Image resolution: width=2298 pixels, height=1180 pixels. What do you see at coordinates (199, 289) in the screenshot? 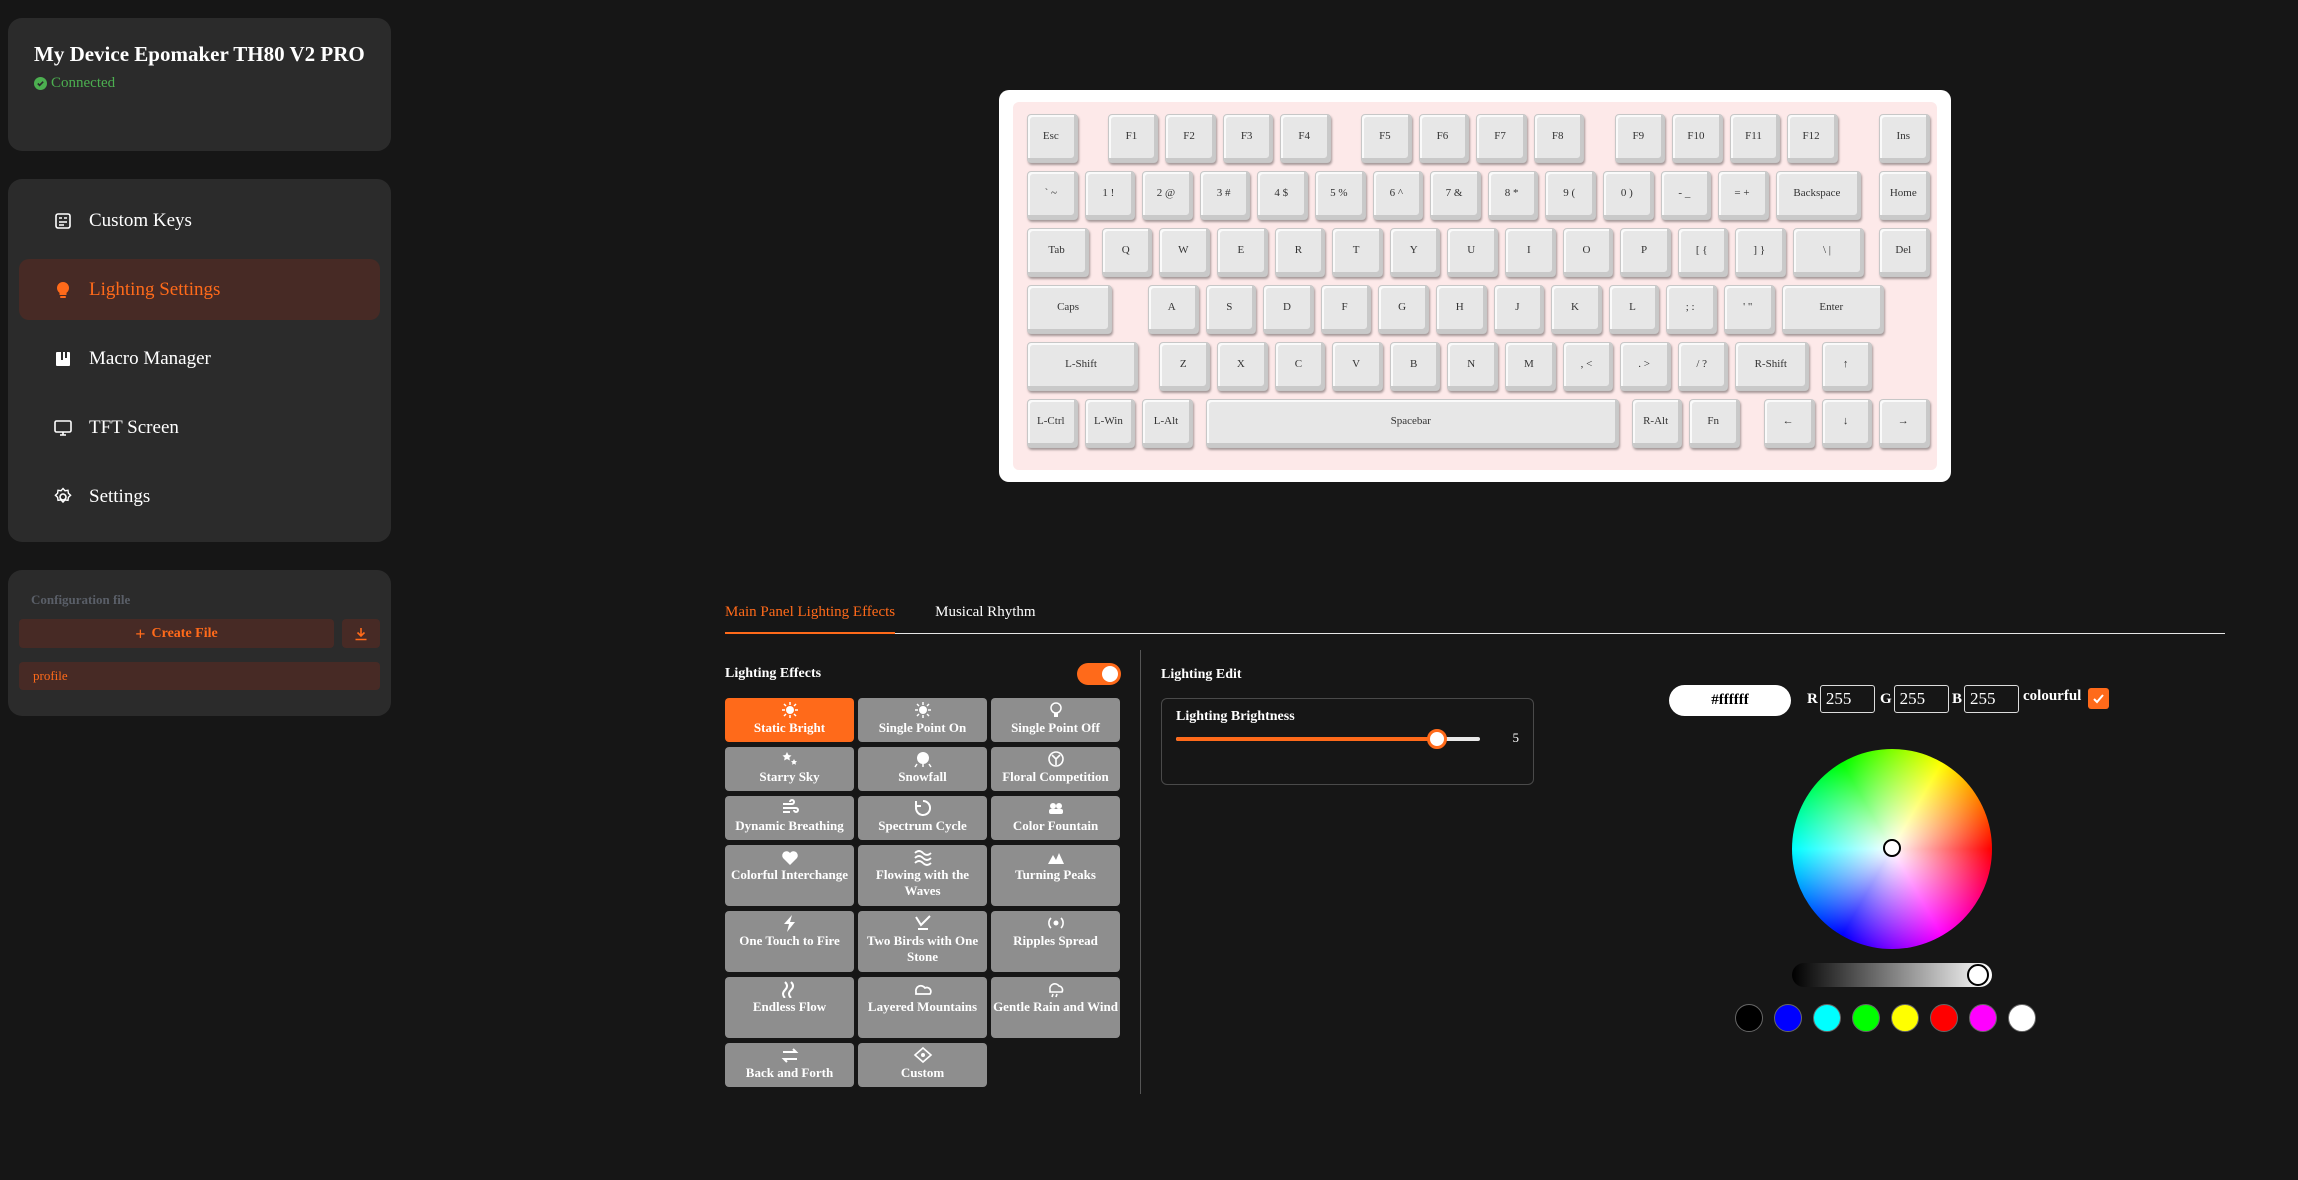
I see `sidebar-item-lighting-settings: Lighting Settings` at bounding box center [199, 289].